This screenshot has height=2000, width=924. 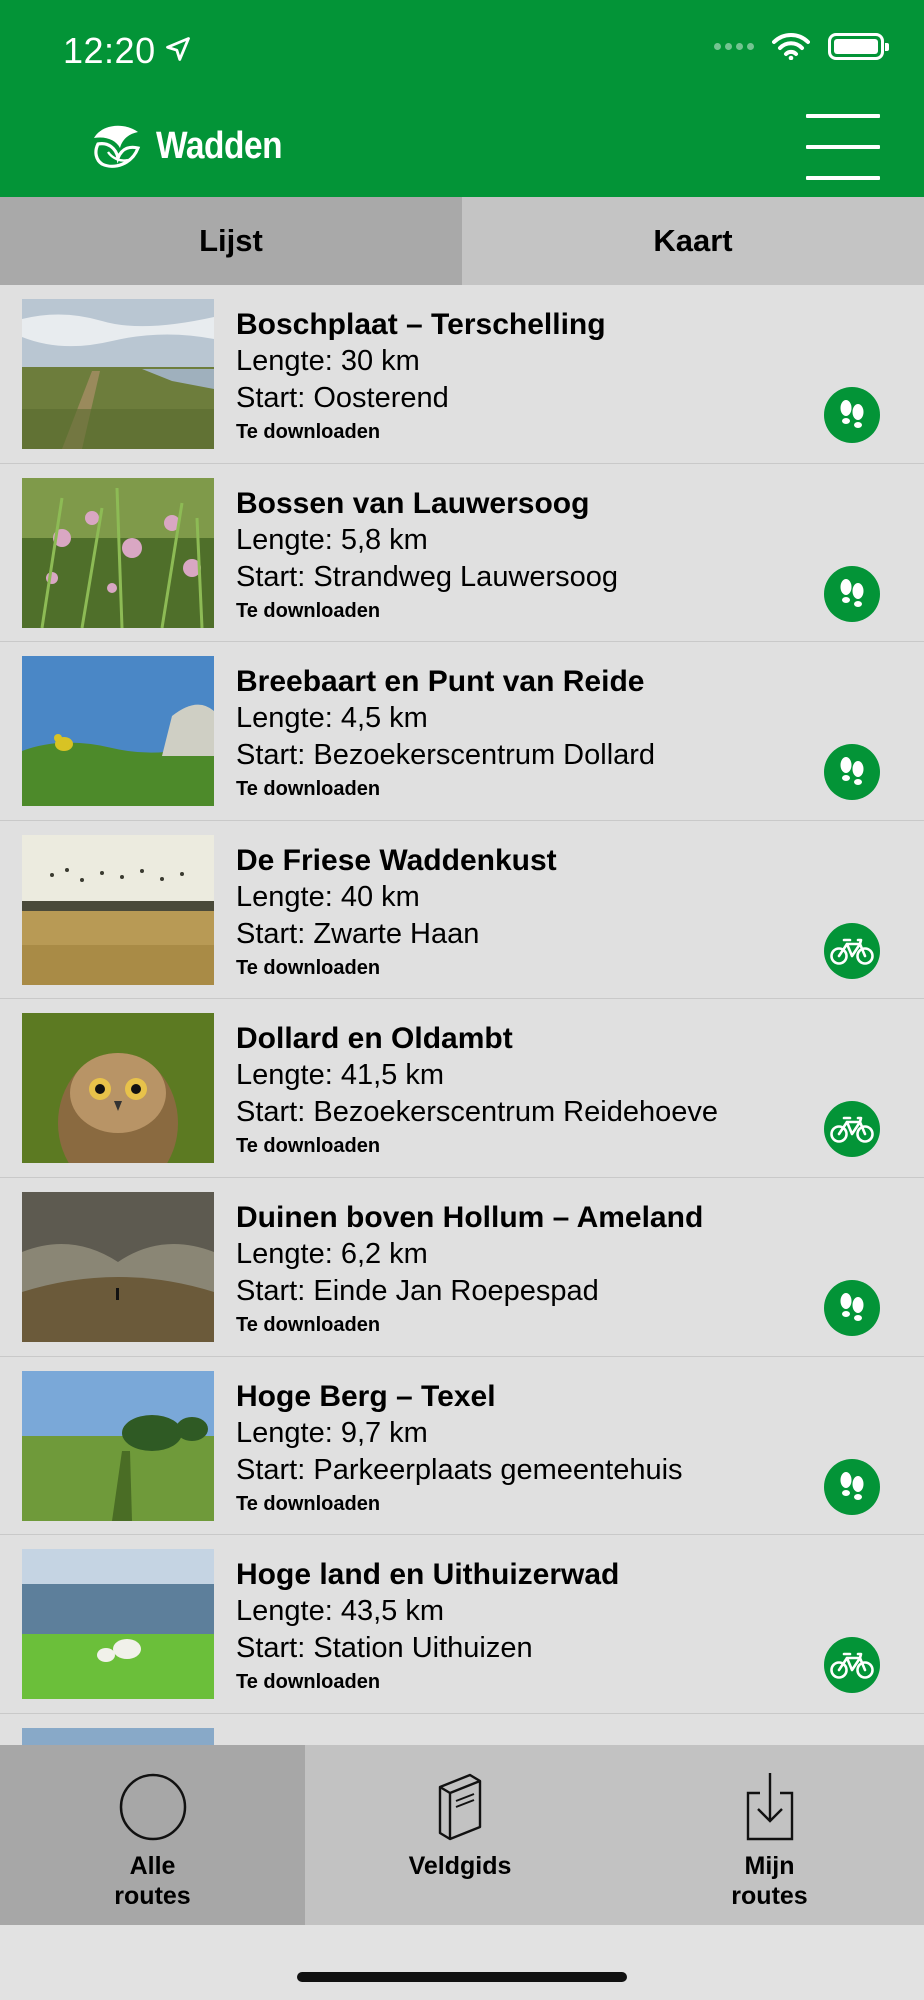 What do you see at coordinates (358, 933) in the screenshot?
I see `route-start: Start: Zwarte Haan` at bounding box center [358, 933].